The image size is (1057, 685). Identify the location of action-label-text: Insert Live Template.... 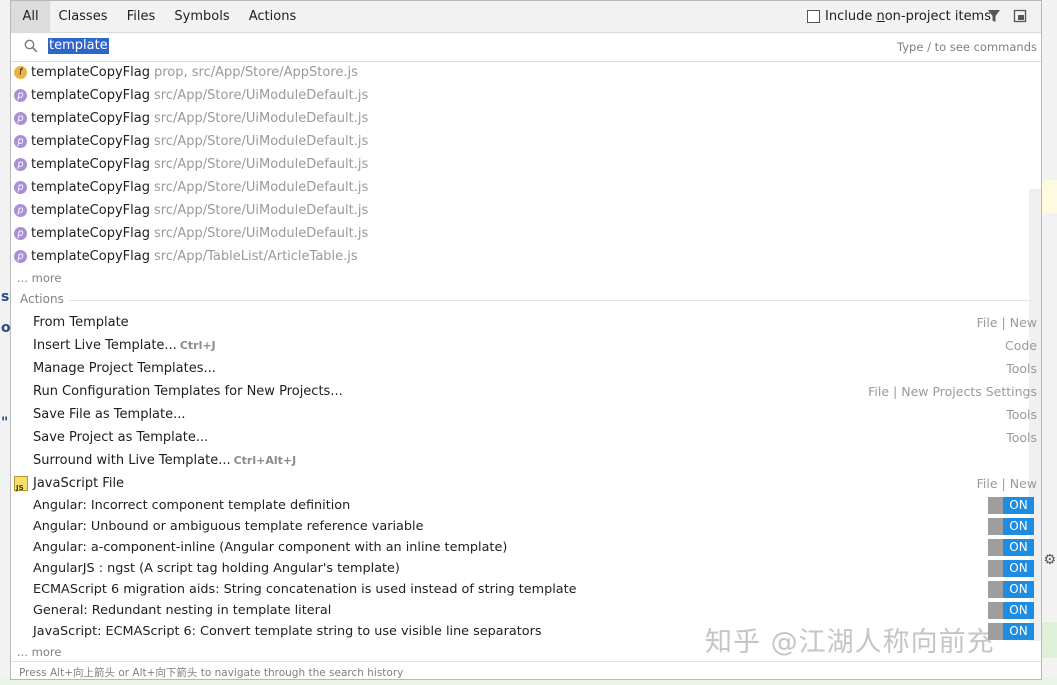
(105, 345).